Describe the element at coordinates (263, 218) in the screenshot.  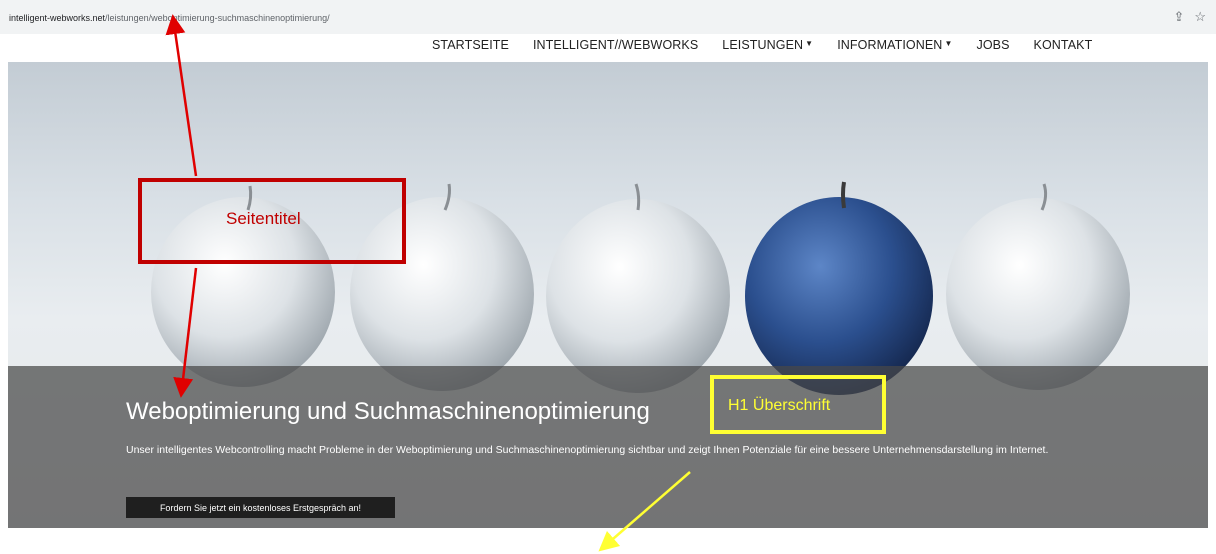
I see `seitentitel-annotation-label: Seitentitel` at that location.